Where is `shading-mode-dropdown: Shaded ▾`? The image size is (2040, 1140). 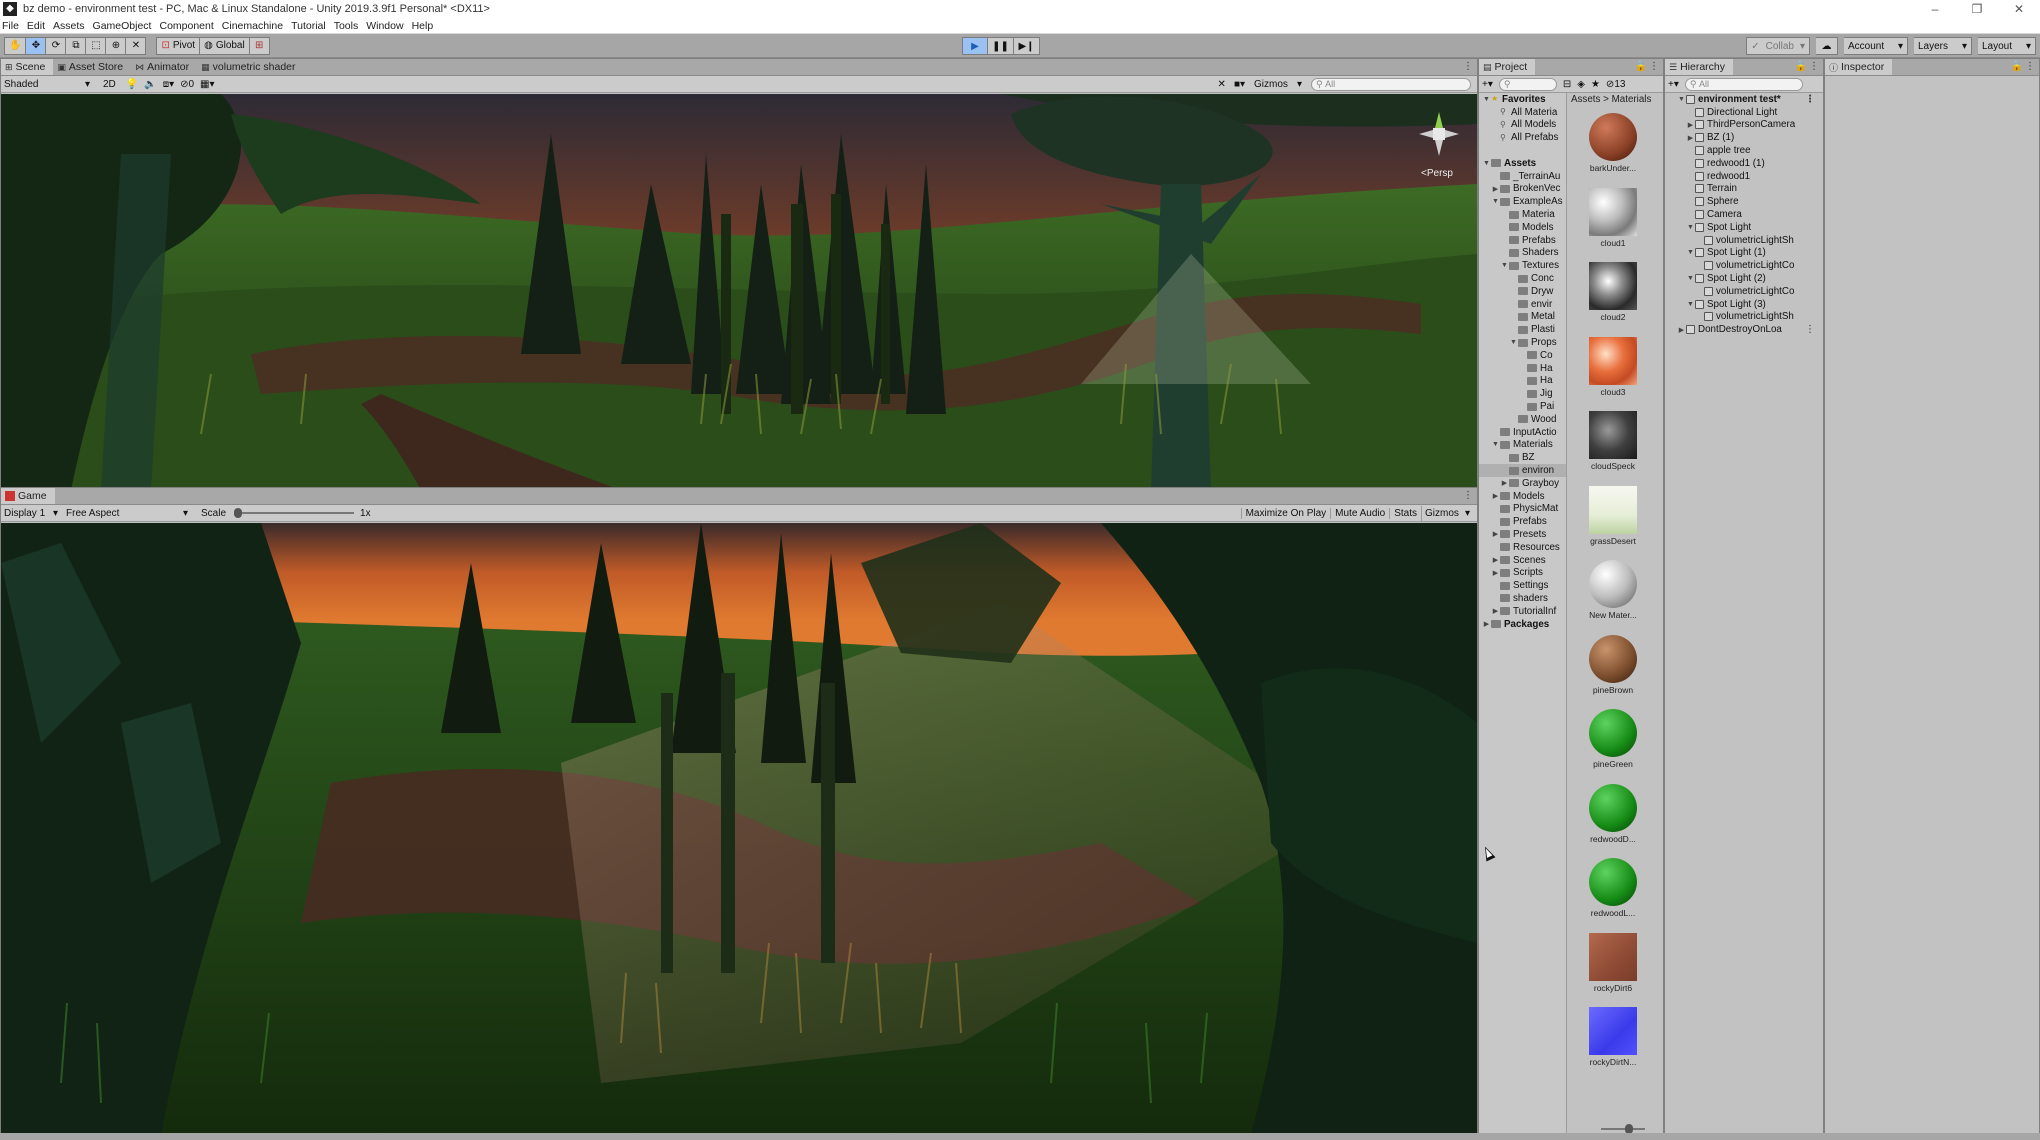 shading-mode-dropdown: Shaded ▾ is located at coordinates (47, 84).